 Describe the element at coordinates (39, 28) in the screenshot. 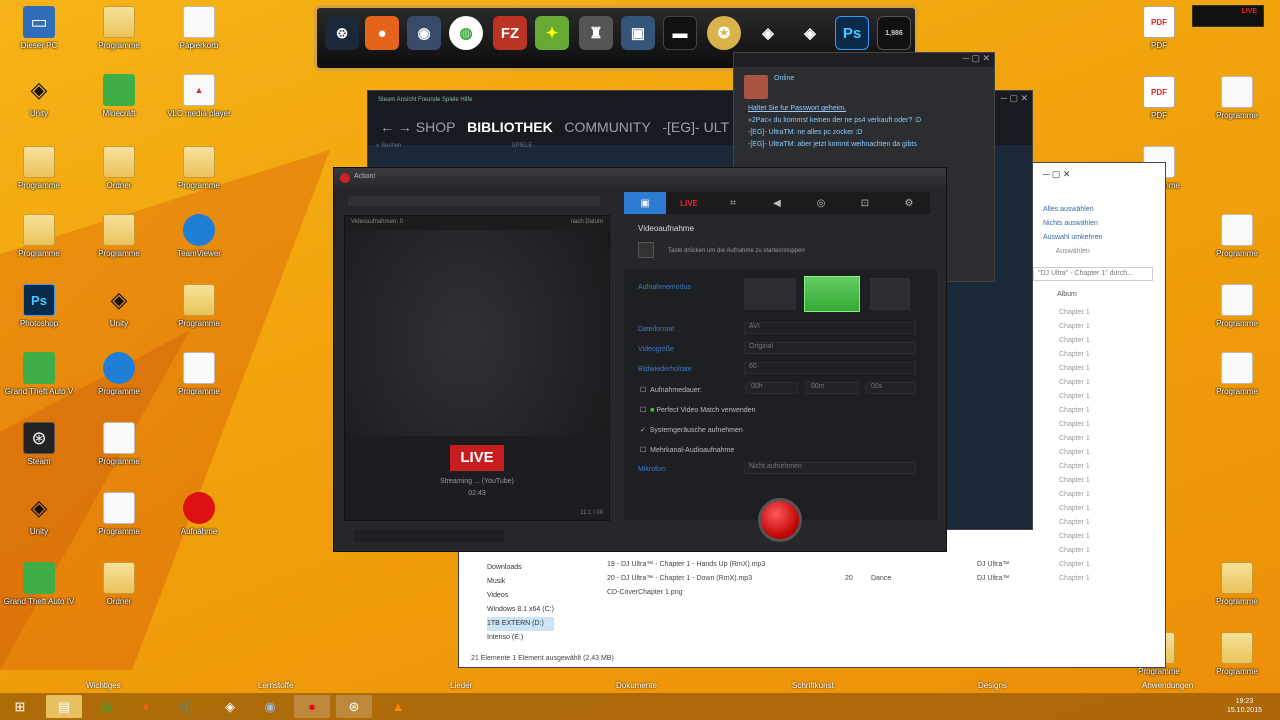

I see `desktop-icon: ▭ Dieser PC` at that location.